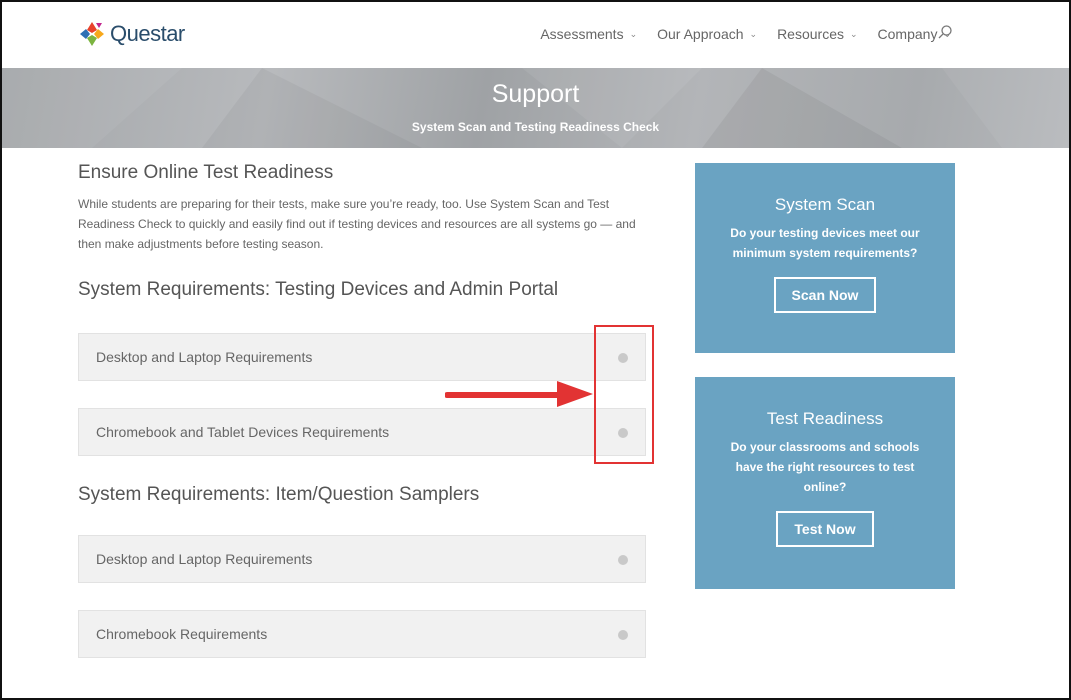 Image resolution: width=1071 pixels, height=700 pixels. I want to click on annotation-arrow-icon, so click(519, 394).